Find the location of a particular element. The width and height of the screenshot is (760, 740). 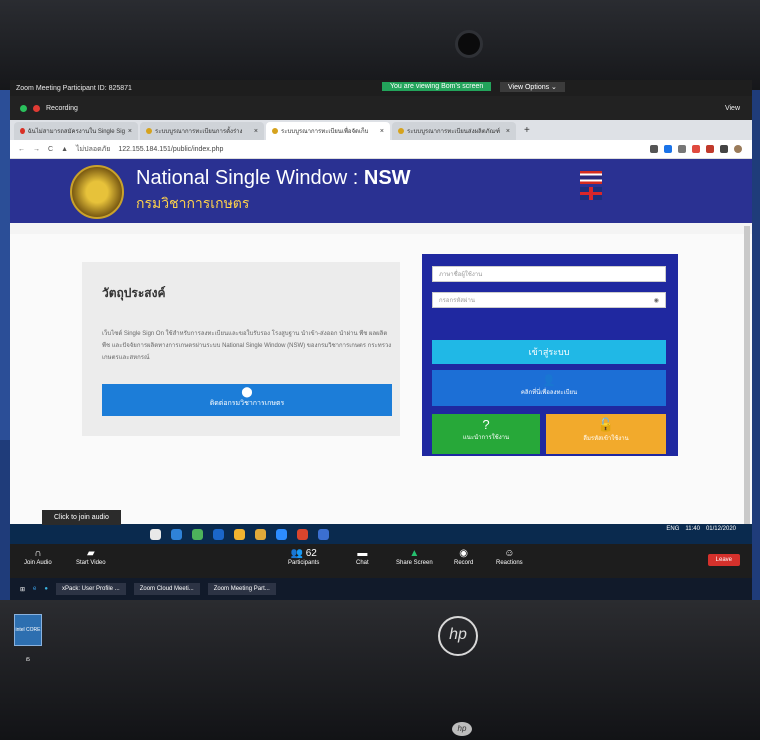

eye-icon: ◉ is located at coordinates (656, 301).